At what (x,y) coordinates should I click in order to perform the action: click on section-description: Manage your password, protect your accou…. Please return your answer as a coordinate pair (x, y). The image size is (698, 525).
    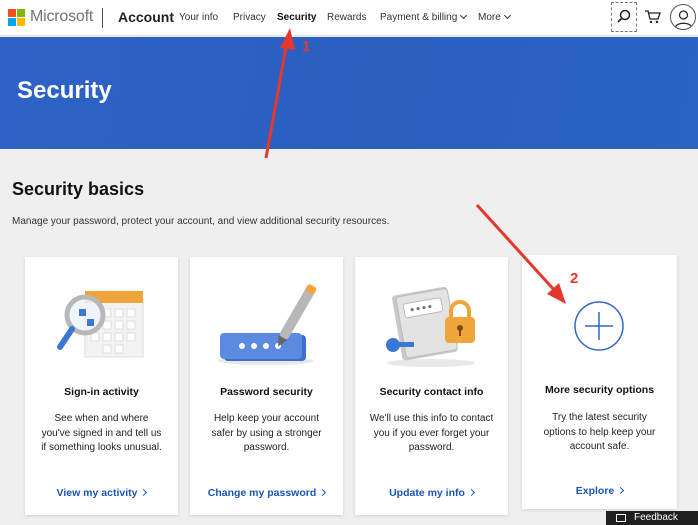
    Looking at the image, I should click on (201, 221).